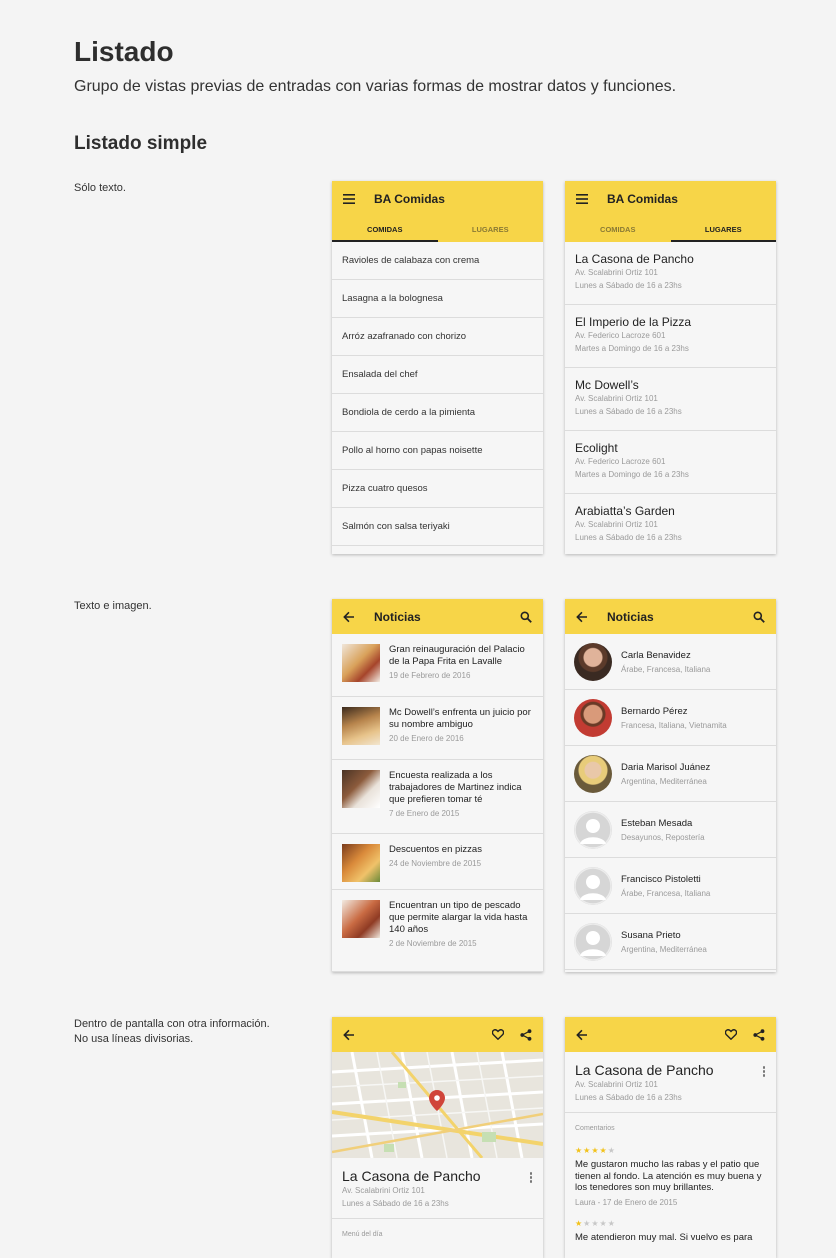  I want to click on person-cuisines: Desayunos, Repostería, so click(663, 837).